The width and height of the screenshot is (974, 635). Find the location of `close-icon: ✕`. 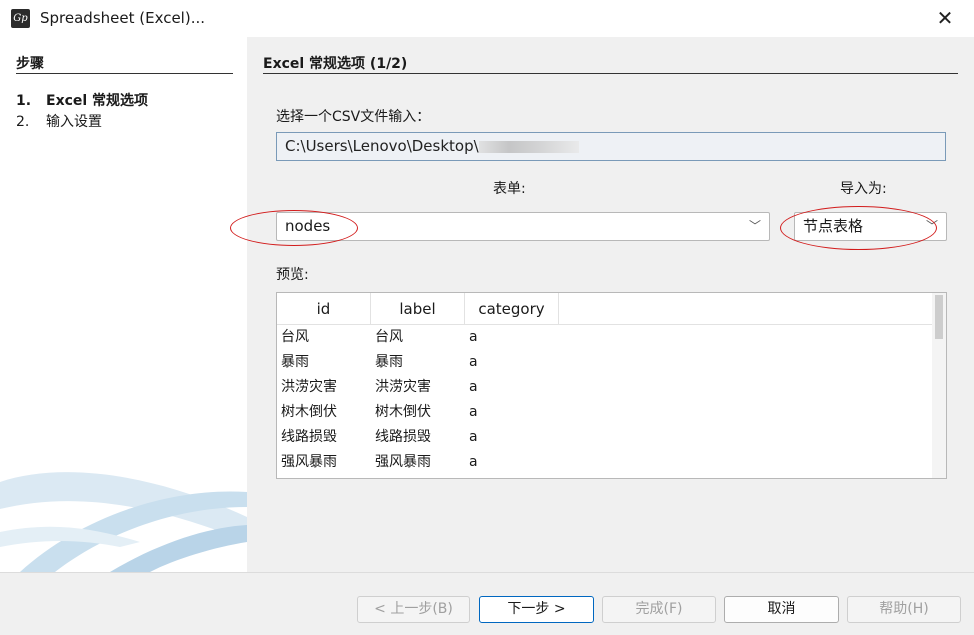

close-icon: ✕ is located at coordinates (945, 18).